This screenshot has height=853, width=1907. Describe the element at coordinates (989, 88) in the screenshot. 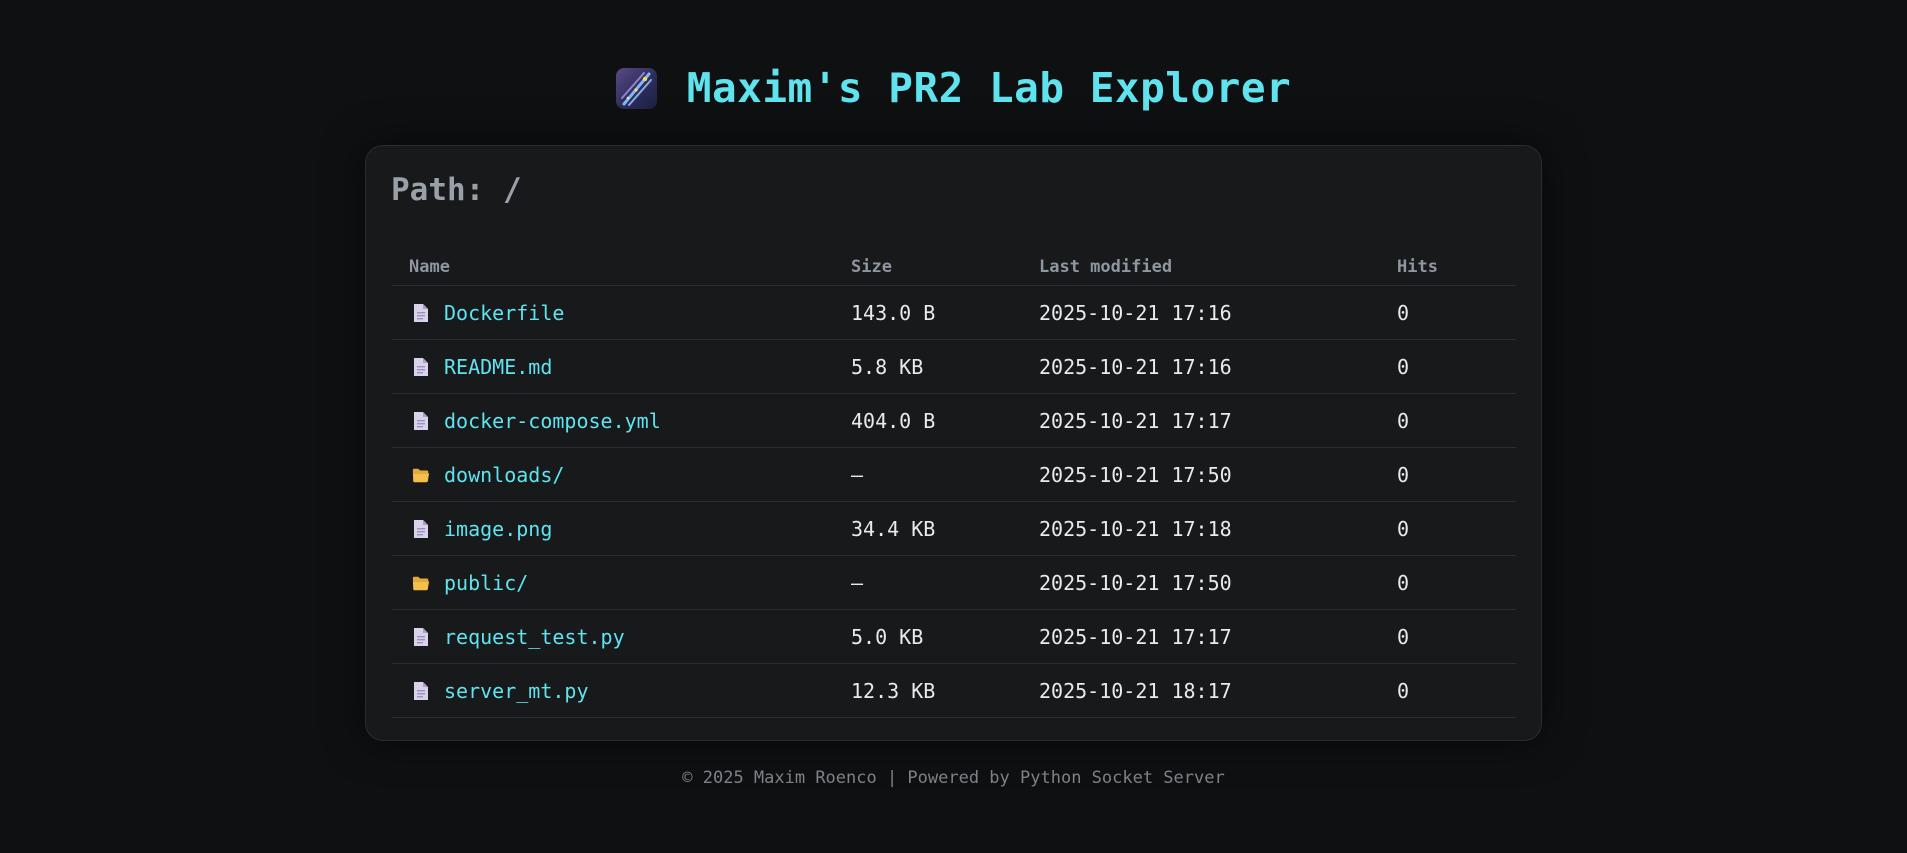

I see `page-title: Maxim's PR2 Lab Explorer` at that location.